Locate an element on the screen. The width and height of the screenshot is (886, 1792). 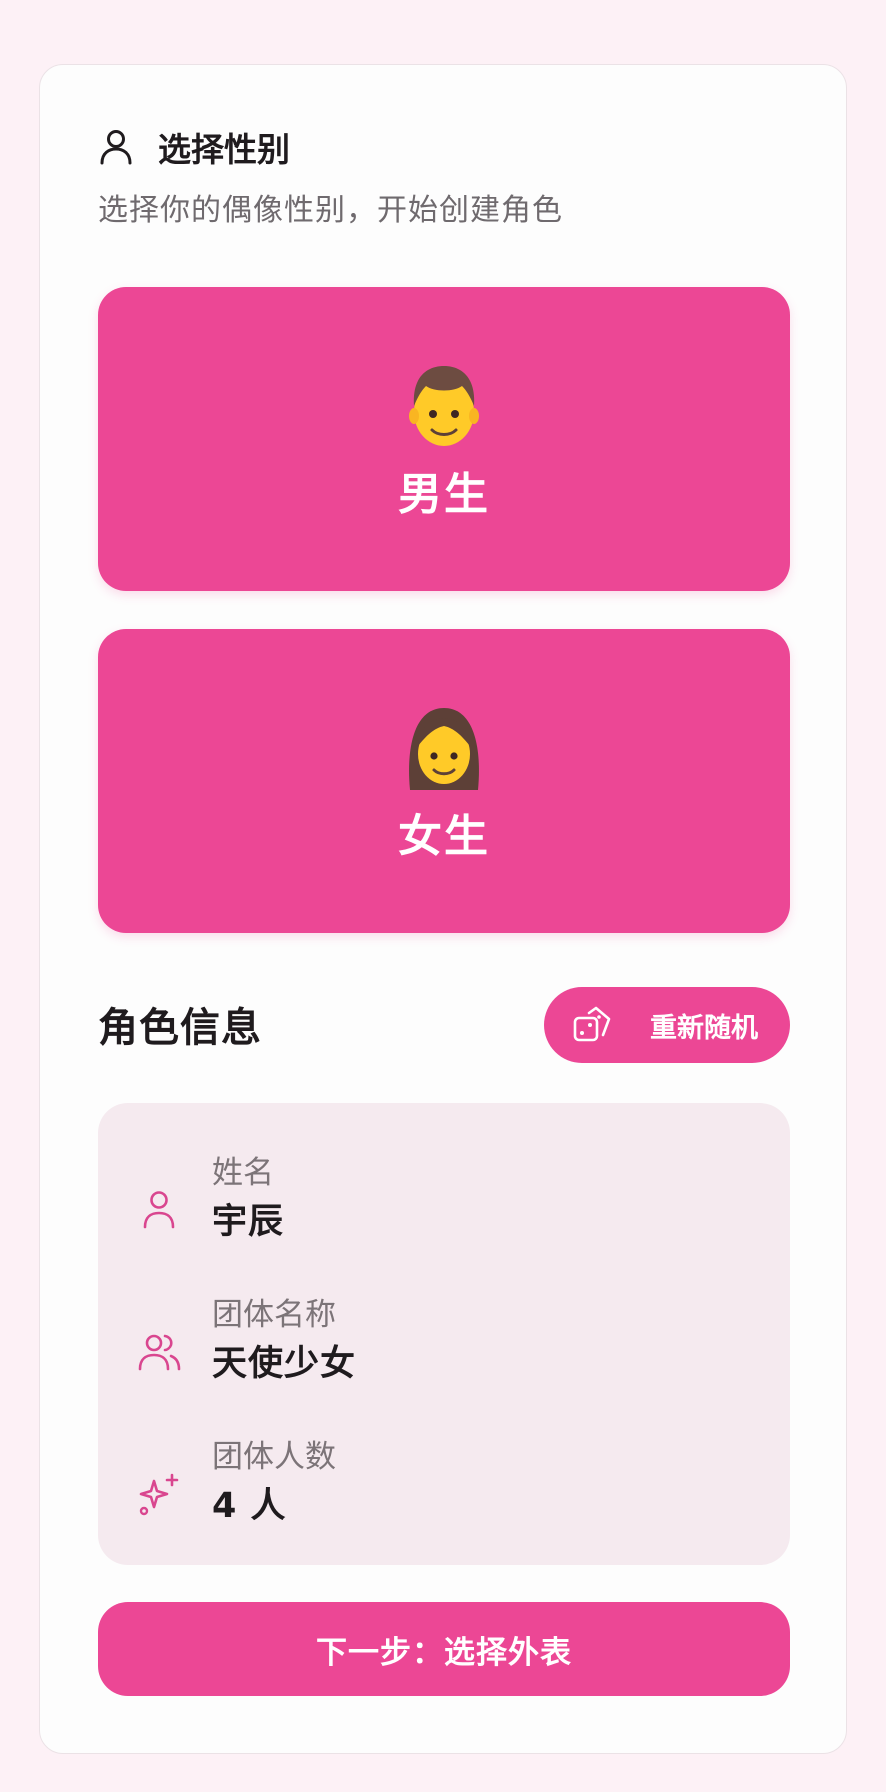
reroll-button: 重新随机 is located at coordinates (667, 1025).